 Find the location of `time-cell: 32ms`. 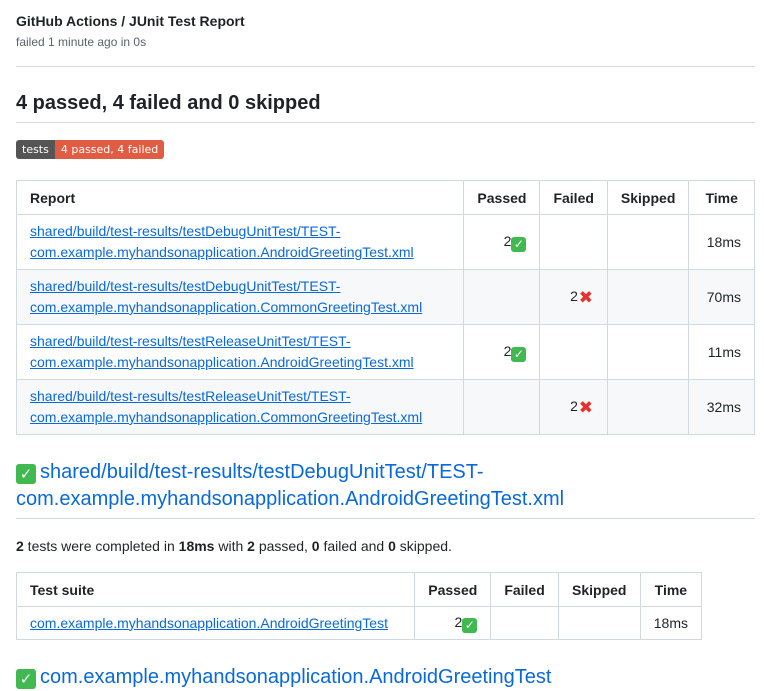

time-cell: 32ms is located at coordinates (721, 407).